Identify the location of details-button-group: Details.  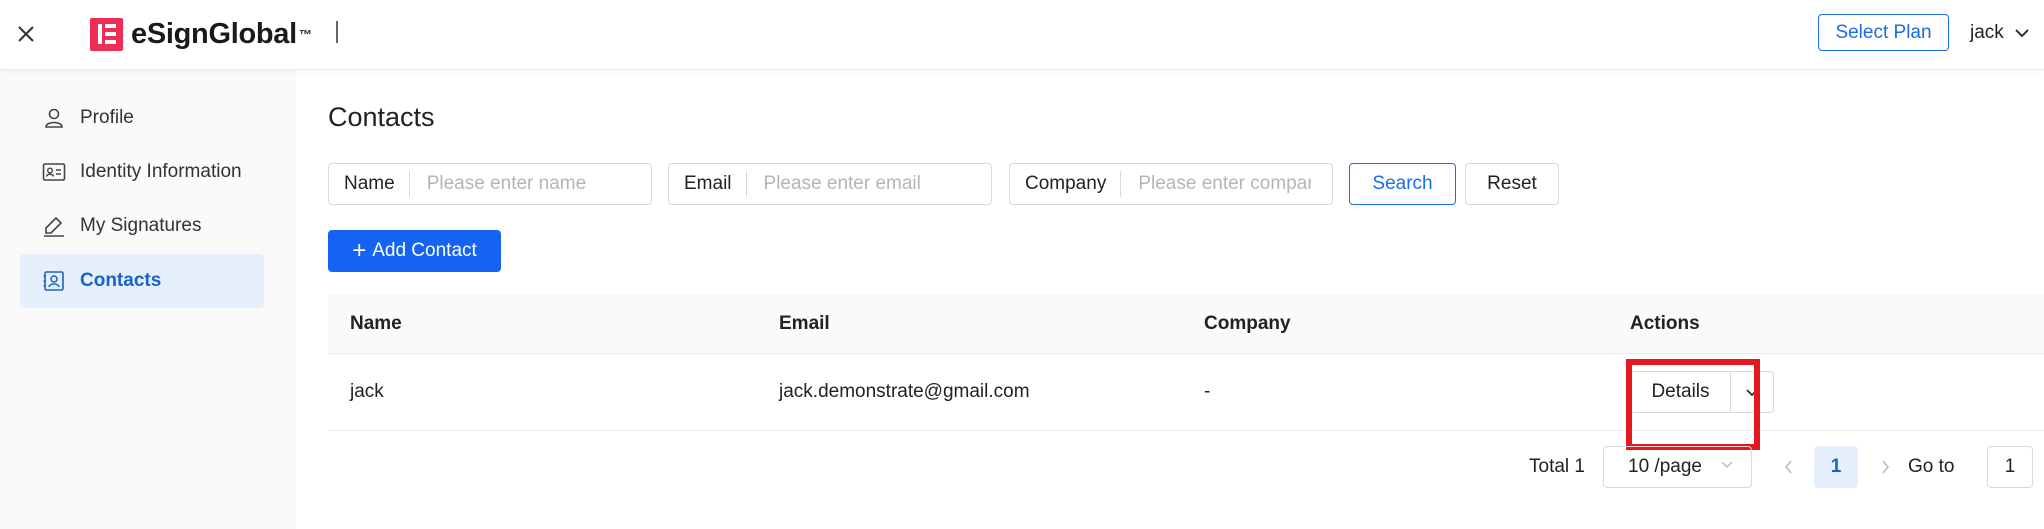
(1702, 392).